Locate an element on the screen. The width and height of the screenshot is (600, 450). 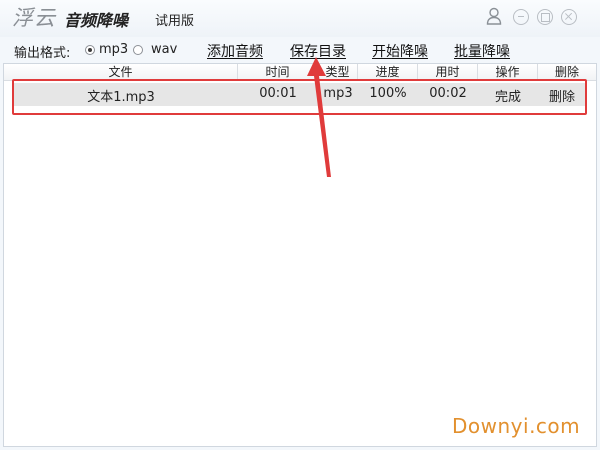
column-header-action: 操作 is located at coordinates (508, 72).